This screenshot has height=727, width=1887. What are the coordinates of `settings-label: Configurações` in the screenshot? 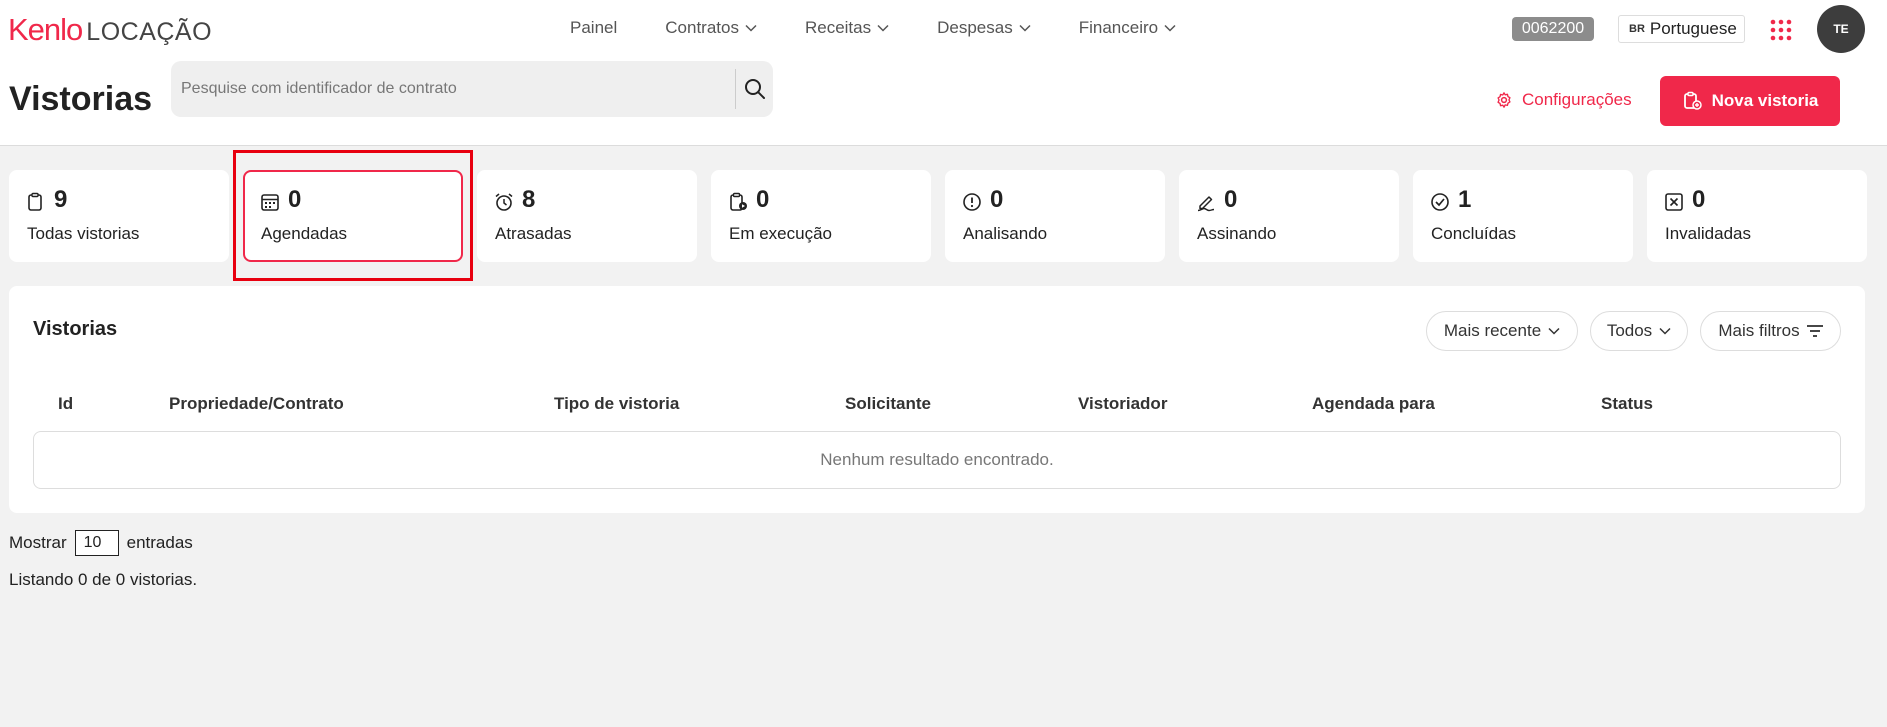 It's located at (1577, 99).